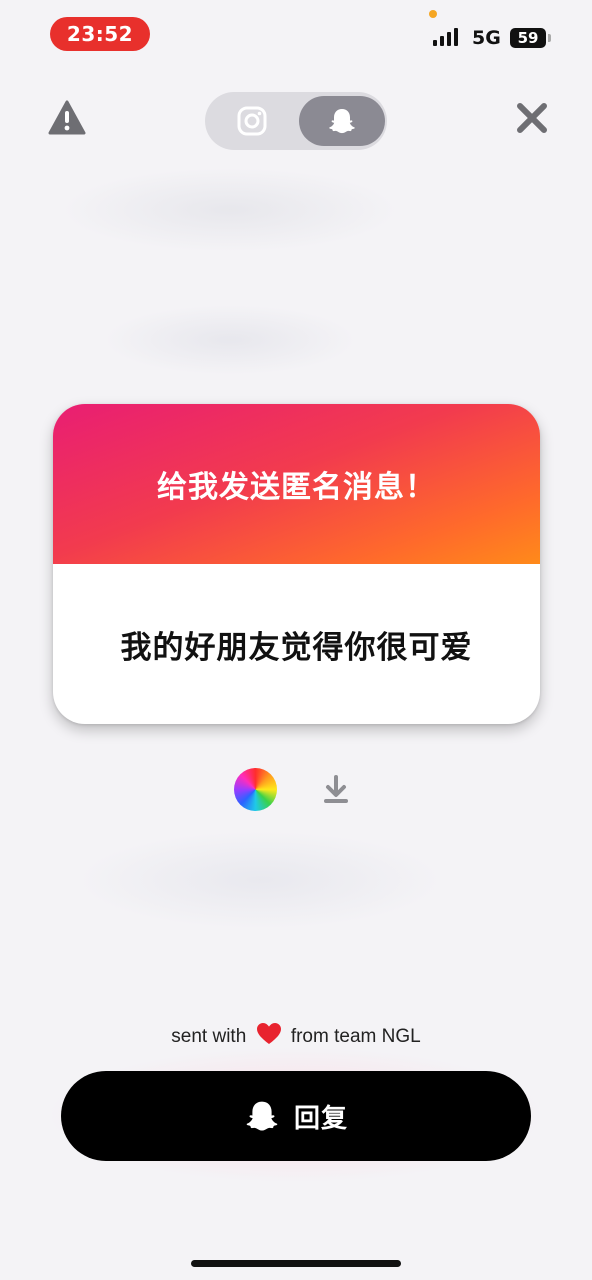  I want to click on battery-cap, so click(549, 38).